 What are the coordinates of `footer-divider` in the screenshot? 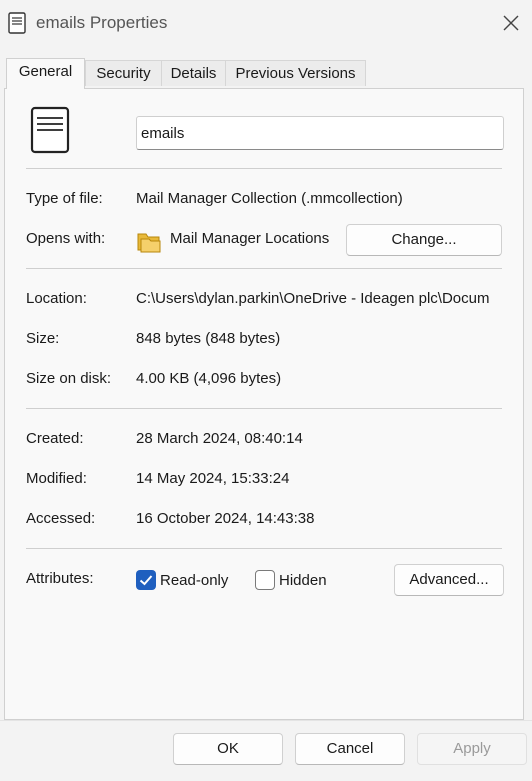 It's located at (266, 720).